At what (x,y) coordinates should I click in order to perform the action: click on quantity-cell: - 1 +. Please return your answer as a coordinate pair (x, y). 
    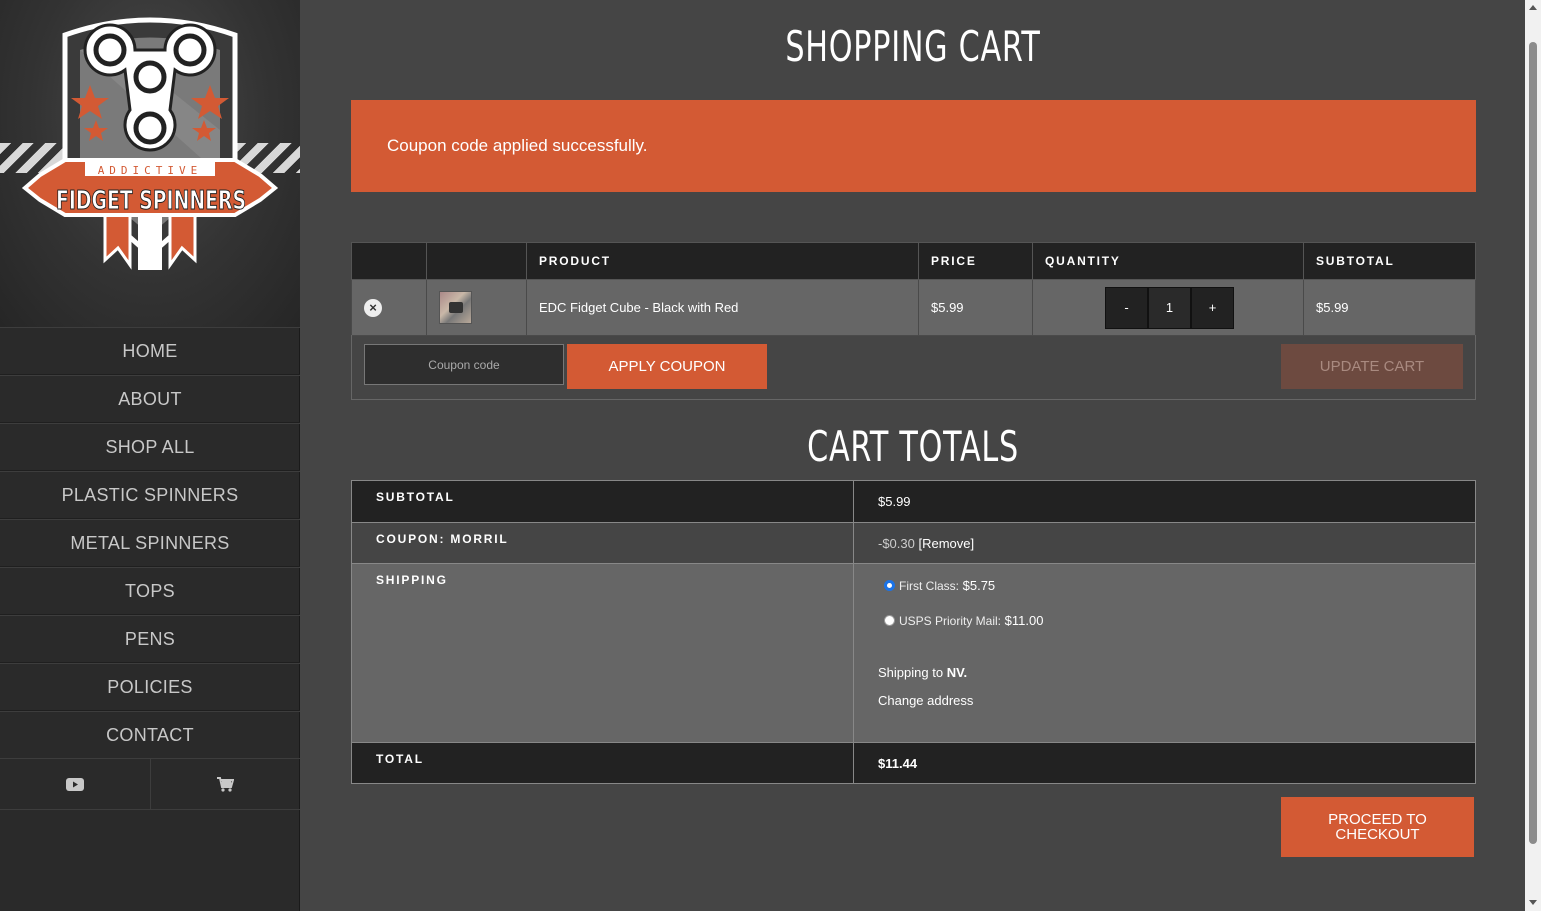
    Looking at the image, I should click on (1168, 307).